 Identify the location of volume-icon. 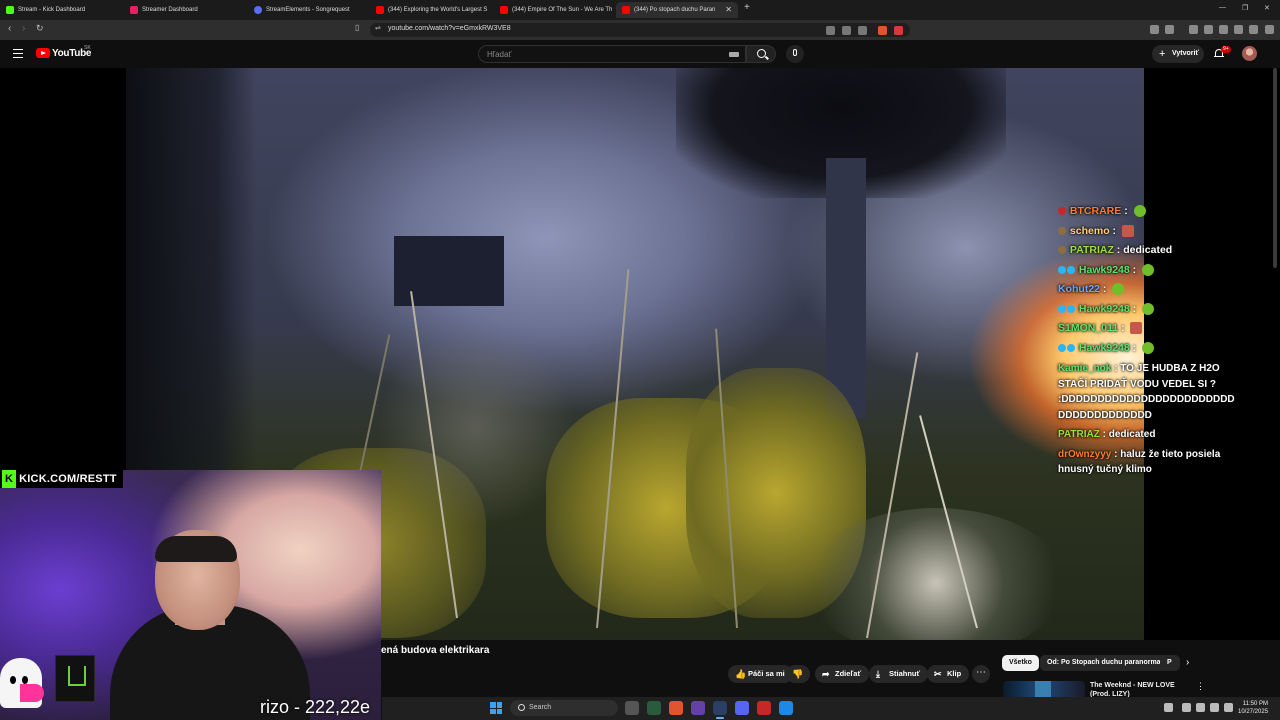
(1214, 707).